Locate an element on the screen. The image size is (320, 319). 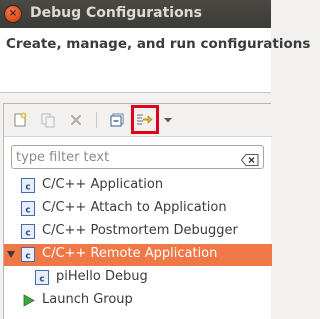
expand-collapse-toggle is located at coordinates (11, 254).